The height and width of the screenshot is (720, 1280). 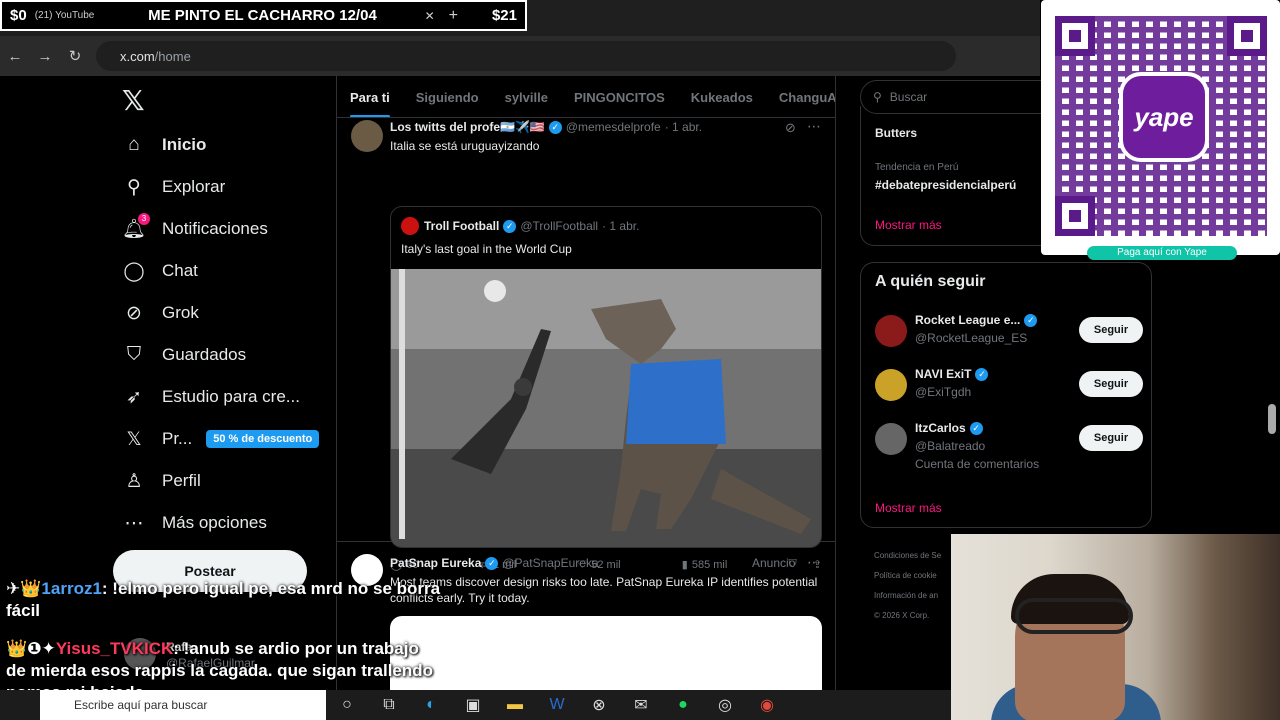 I want to click on sidebar-item-more: ⋯ Más opciones, so click(x=194, y=523).